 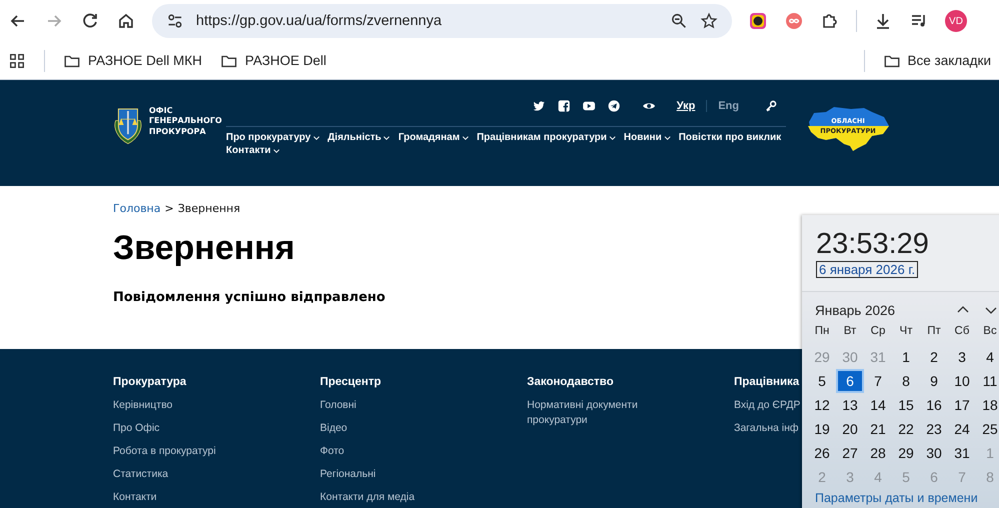 What do you see at coordinates (730, 137) in the screenshot?
I see `nav-menu-item: Повістки про виклик` at bounding box center [730, 137].